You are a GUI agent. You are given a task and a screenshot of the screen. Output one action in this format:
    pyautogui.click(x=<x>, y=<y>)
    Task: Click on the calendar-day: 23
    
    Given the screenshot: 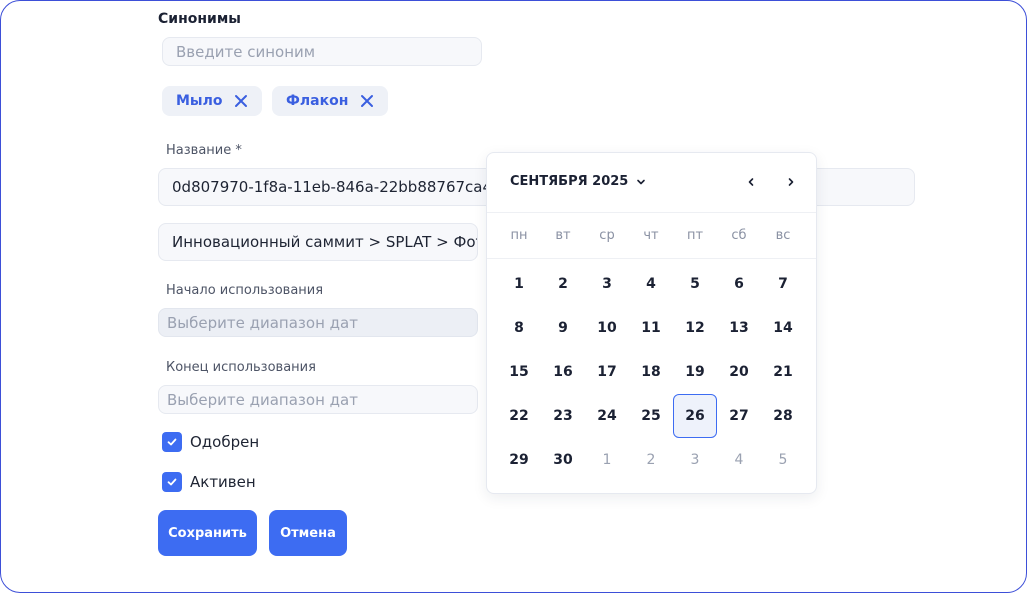 What is the action you would take?
    pyautogui.click(x=563, y=416)
    